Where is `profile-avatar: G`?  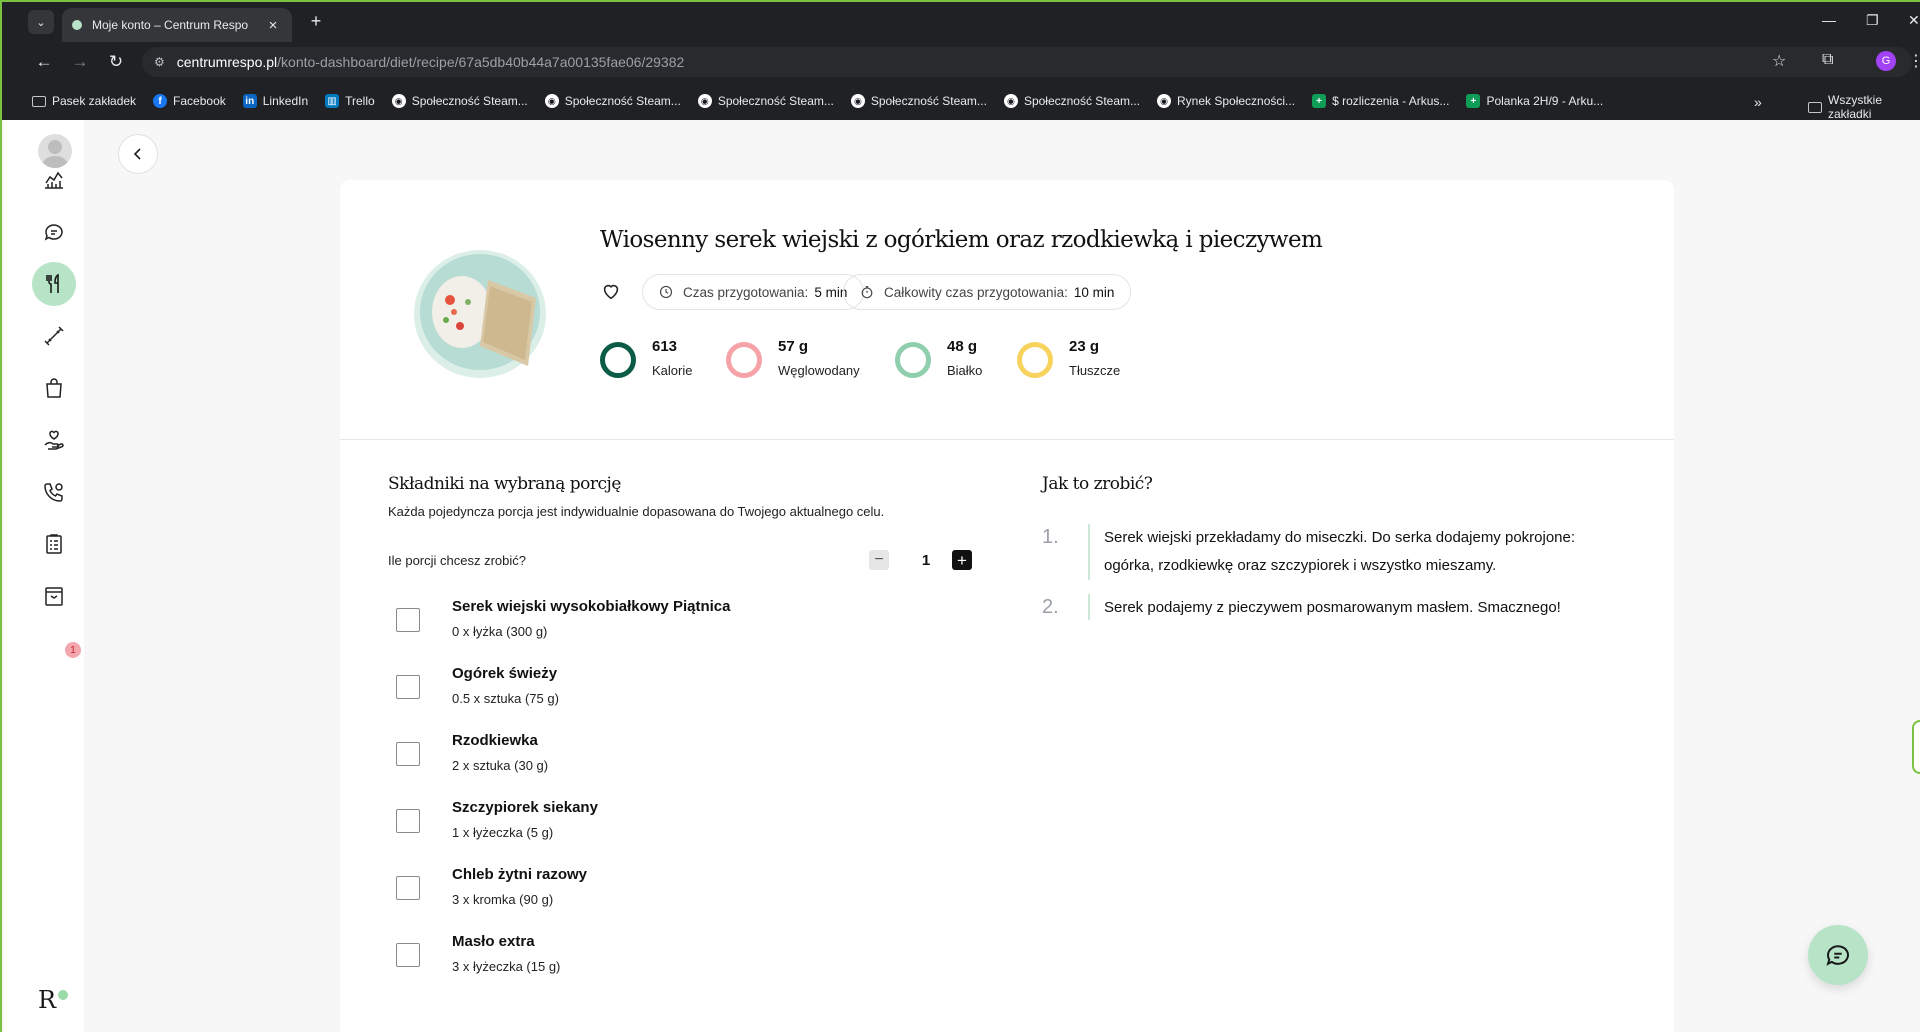 profile-avatar: G is located at coordinates (1886, 61).